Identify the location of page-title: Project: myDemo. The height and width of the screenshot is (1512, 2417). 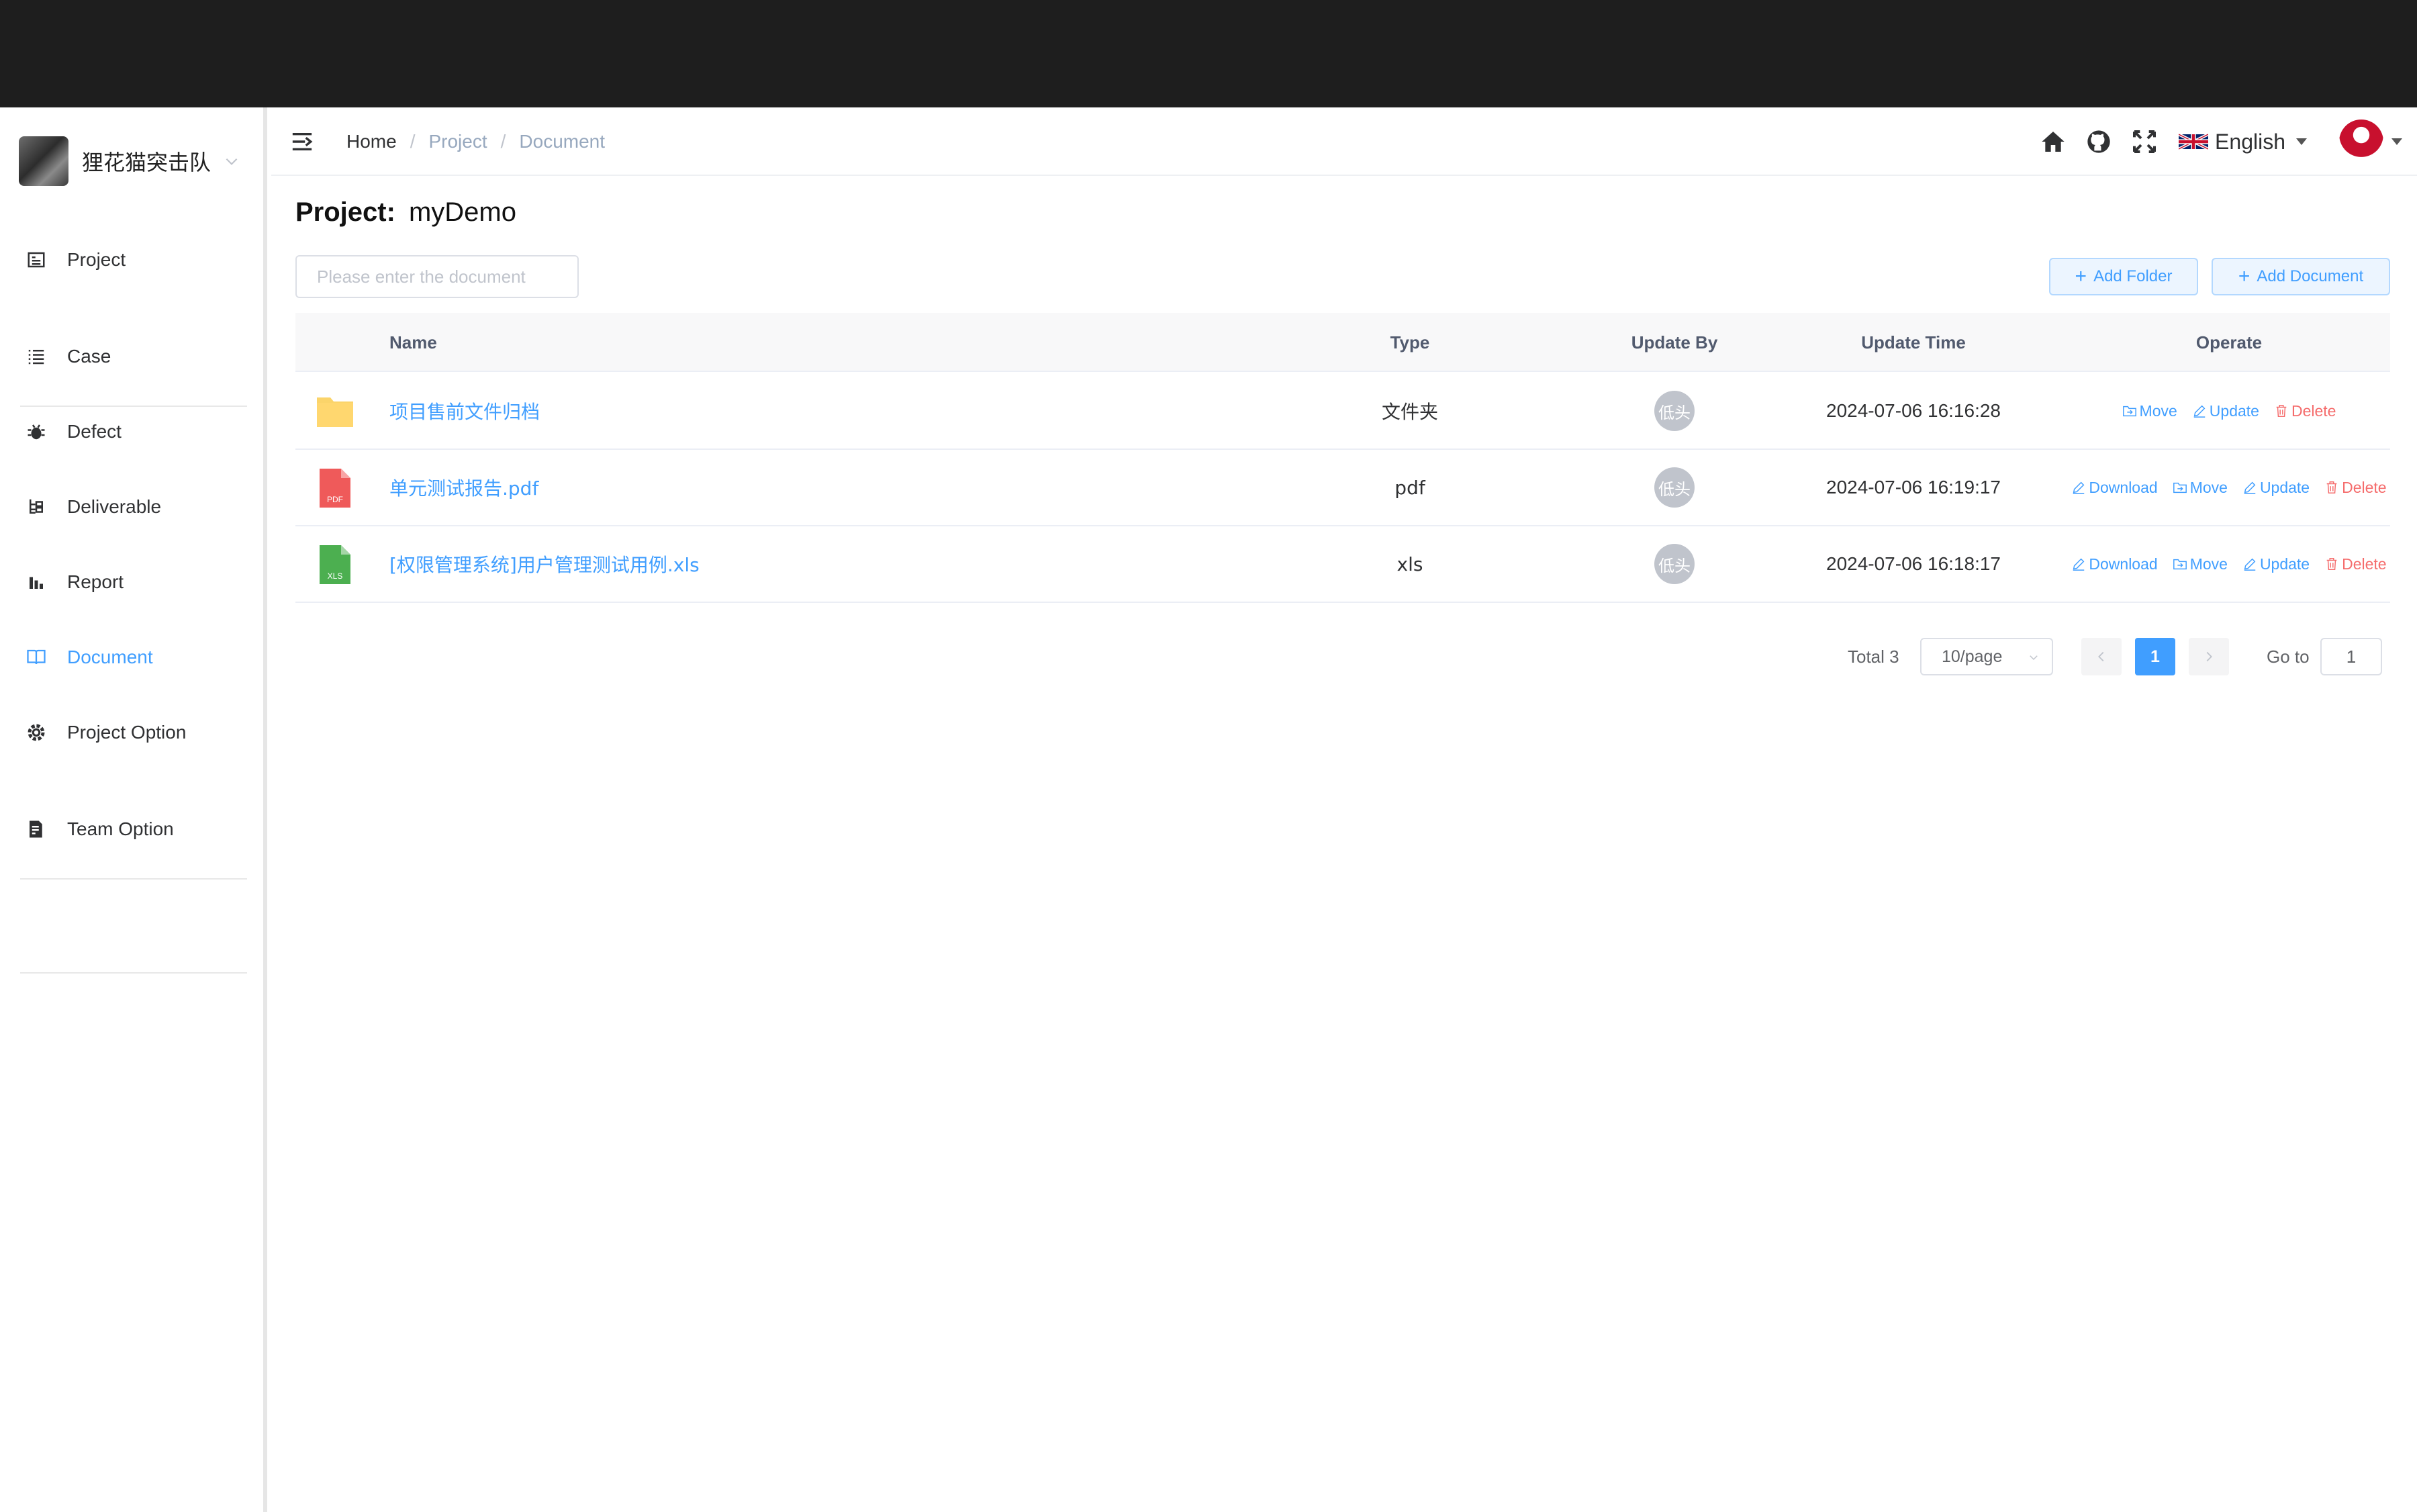
(406, 212).